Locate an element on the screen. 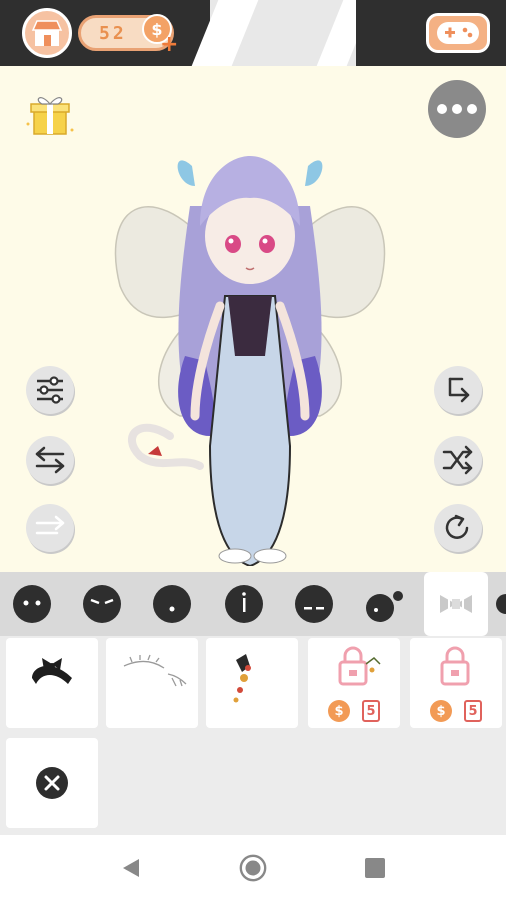 The image size is (506, 900). recents-button is located at coordinates (375, 868).